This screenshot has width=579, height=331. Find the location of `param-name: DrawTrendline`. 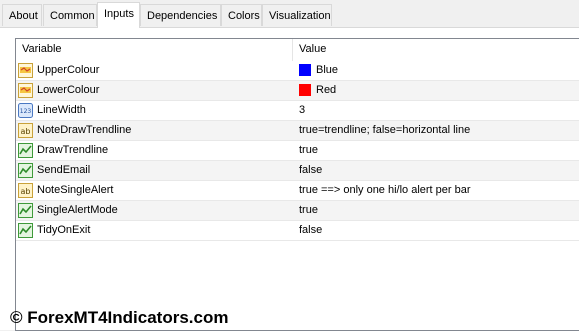

param-name: DrawTrendline is located at coordinates (73, 150).